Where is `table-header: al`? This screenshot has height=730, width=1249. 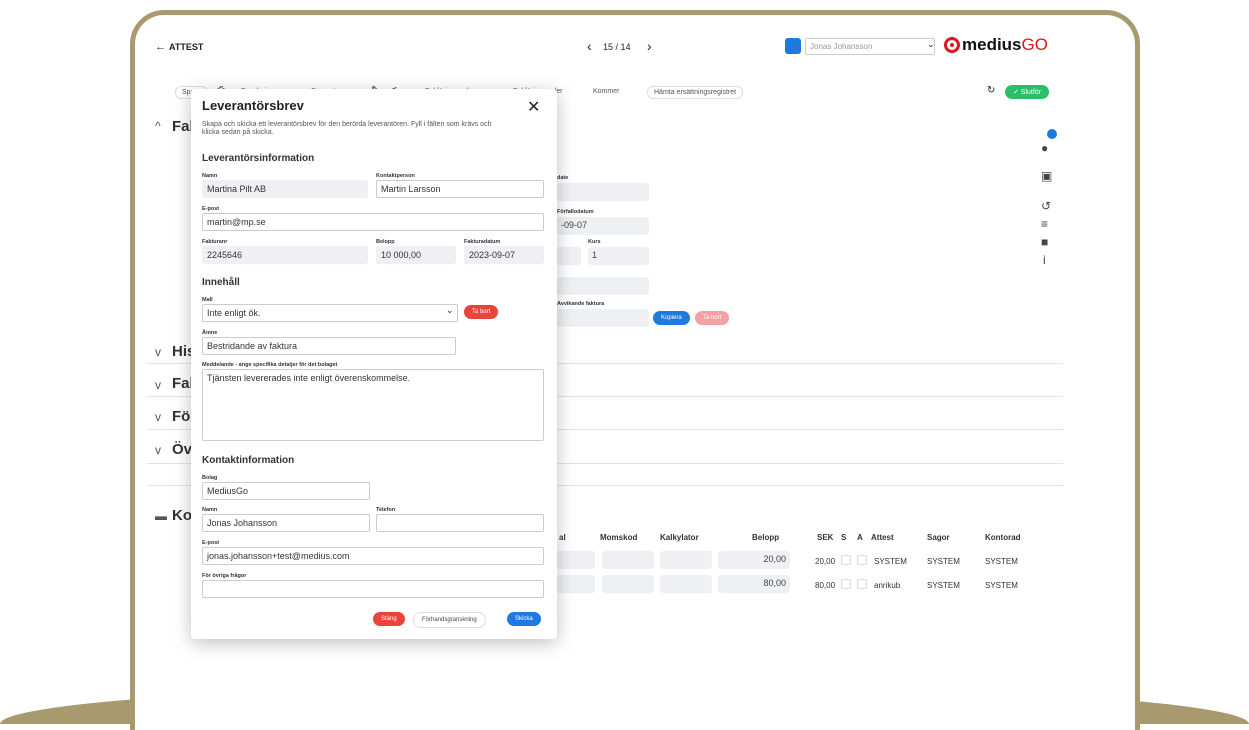
table-header: al is located at coordinates (562, 537).